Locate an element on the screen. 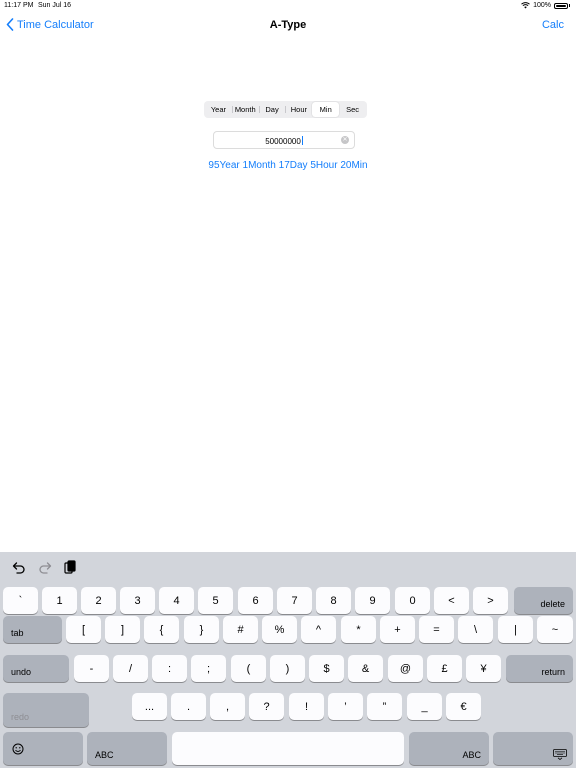 This screenshot has height=768, width=576. key: | is located at coordinates (515, 629).